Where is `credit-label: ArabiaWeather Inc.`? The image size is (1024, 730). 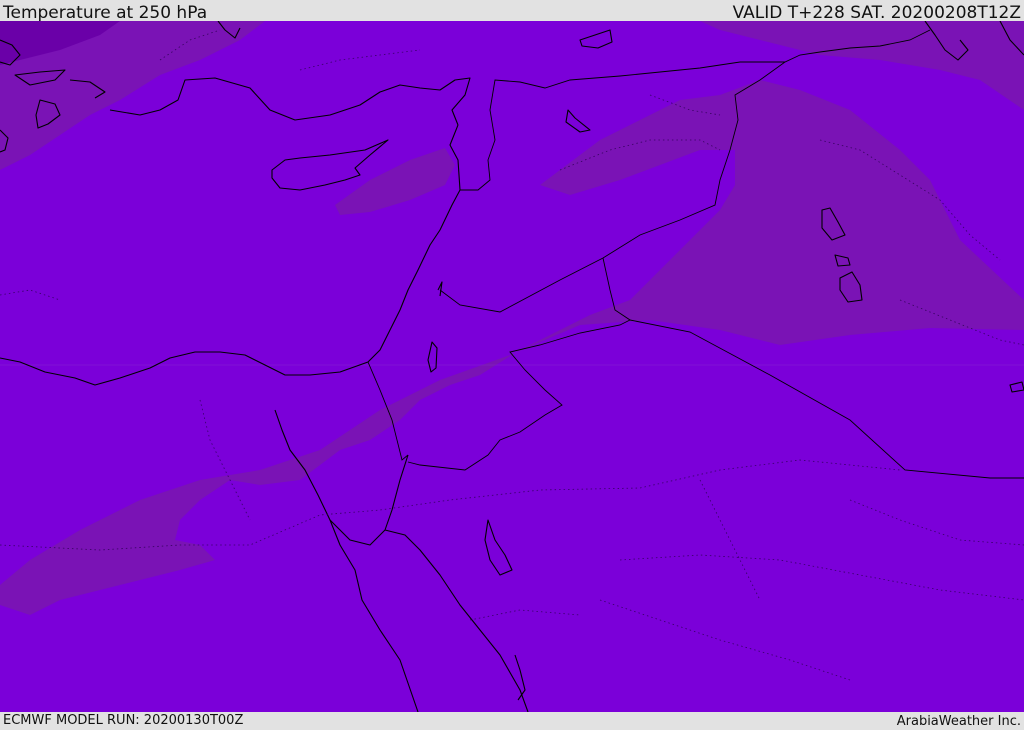 credit-label: ArabiaWeather Inc. is located at coordinates (958, 721).